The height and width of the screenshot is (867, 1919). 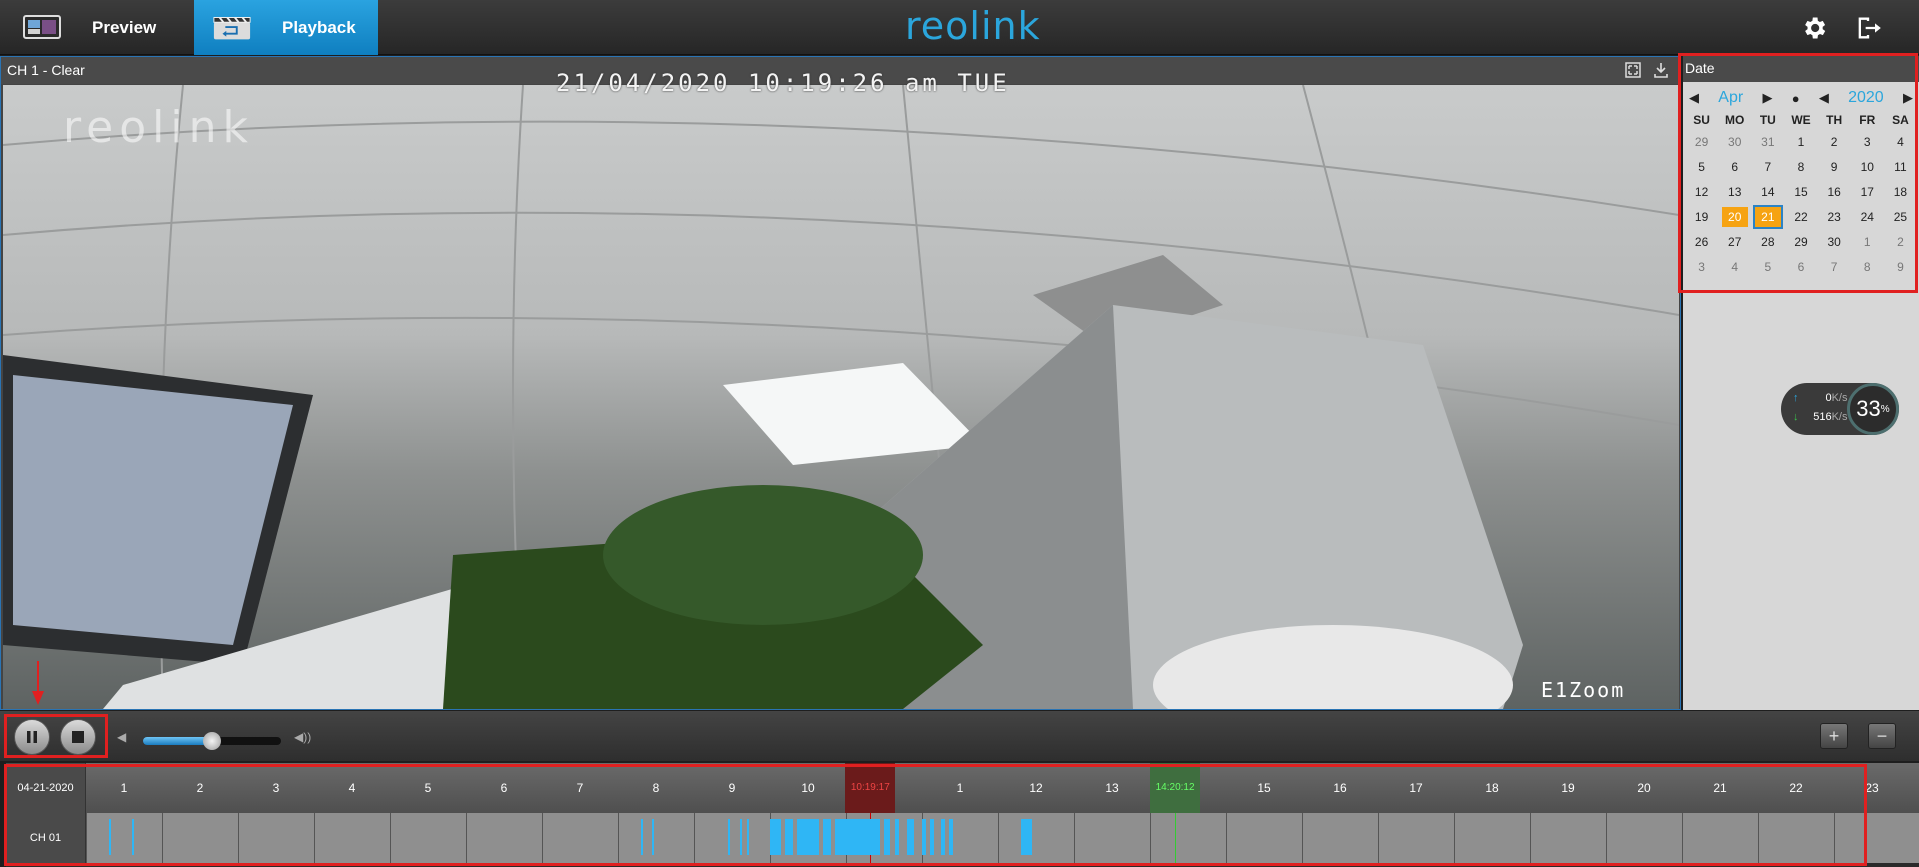 What do you see at coordinates (352, 788) in the screenshot?
I see `timeline-hour-label: 4` at bounding box center [352, 788].